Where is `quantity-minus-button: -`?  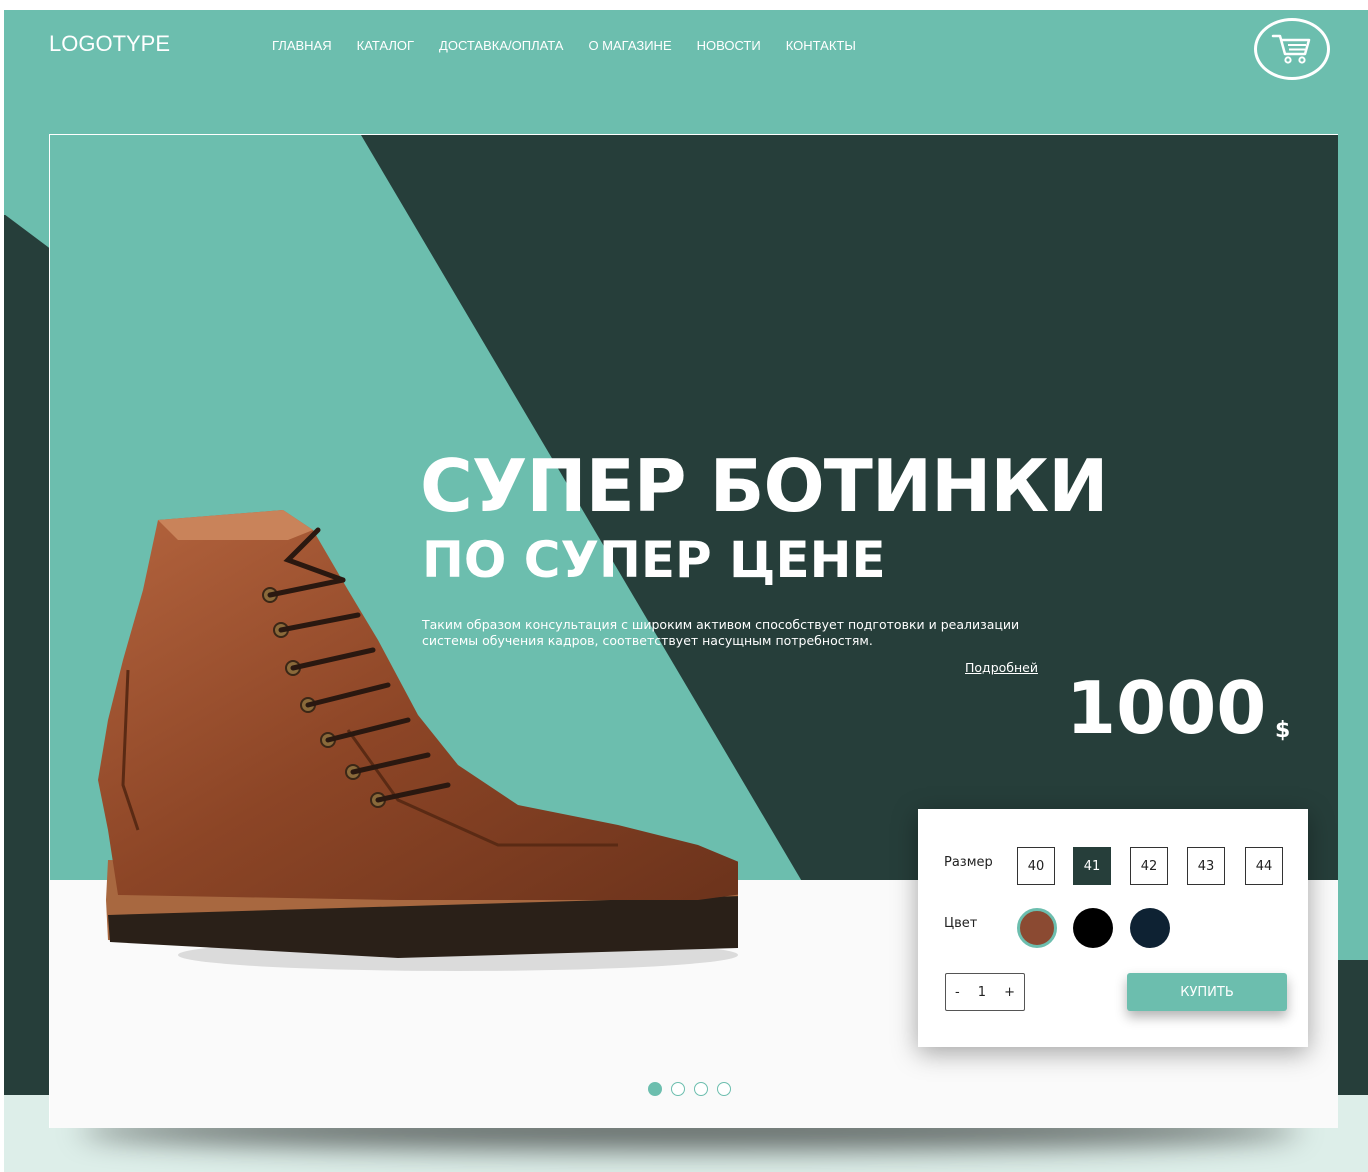 quantity-minus-button: - is located at coordinates (957, 992).